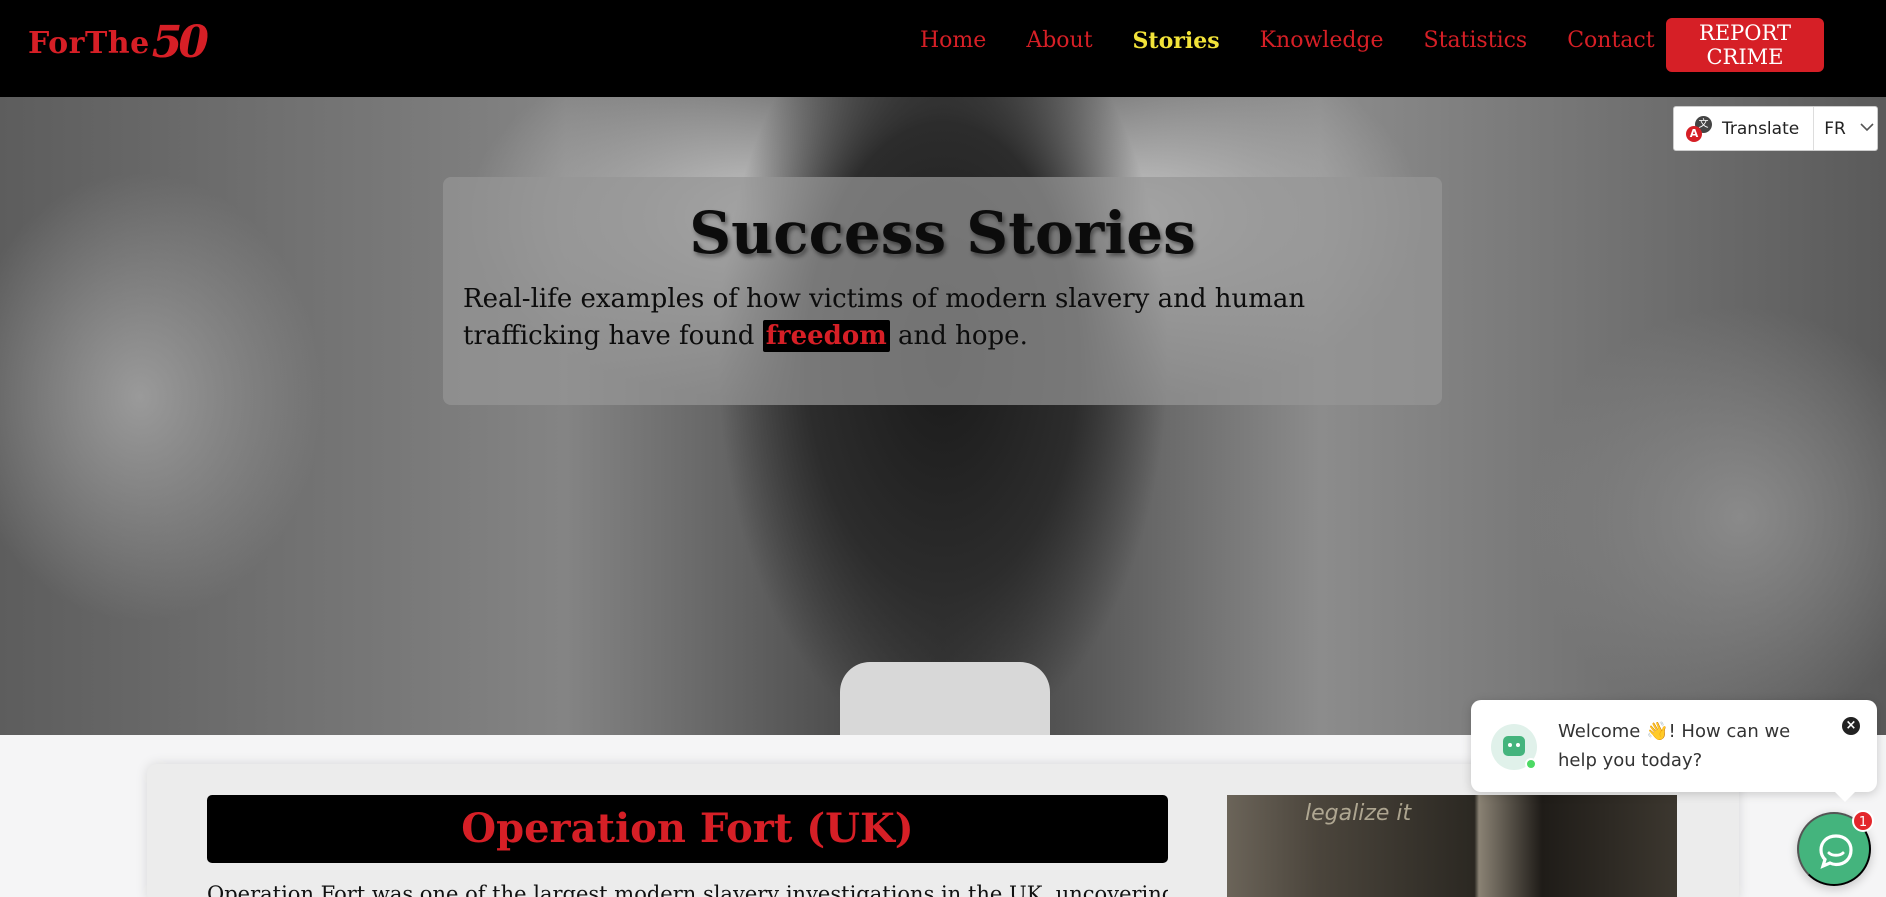 The image size is (1886, 897). Describe the element at coordinates (1476, 41) in the screenshot. I see `nav-statistics: Statistics` at that location.